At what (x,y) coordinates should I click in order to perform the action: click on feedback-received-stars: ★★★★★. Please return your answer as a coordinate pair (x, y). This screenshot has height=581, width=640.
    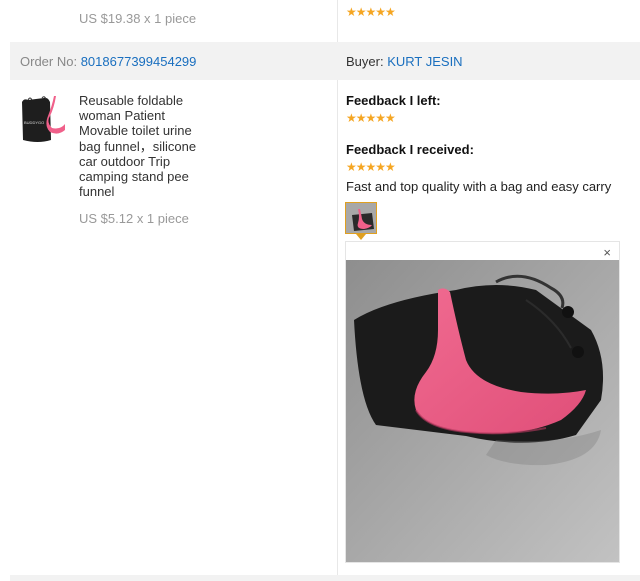
    Looking at the image, I should click on (371, 167).